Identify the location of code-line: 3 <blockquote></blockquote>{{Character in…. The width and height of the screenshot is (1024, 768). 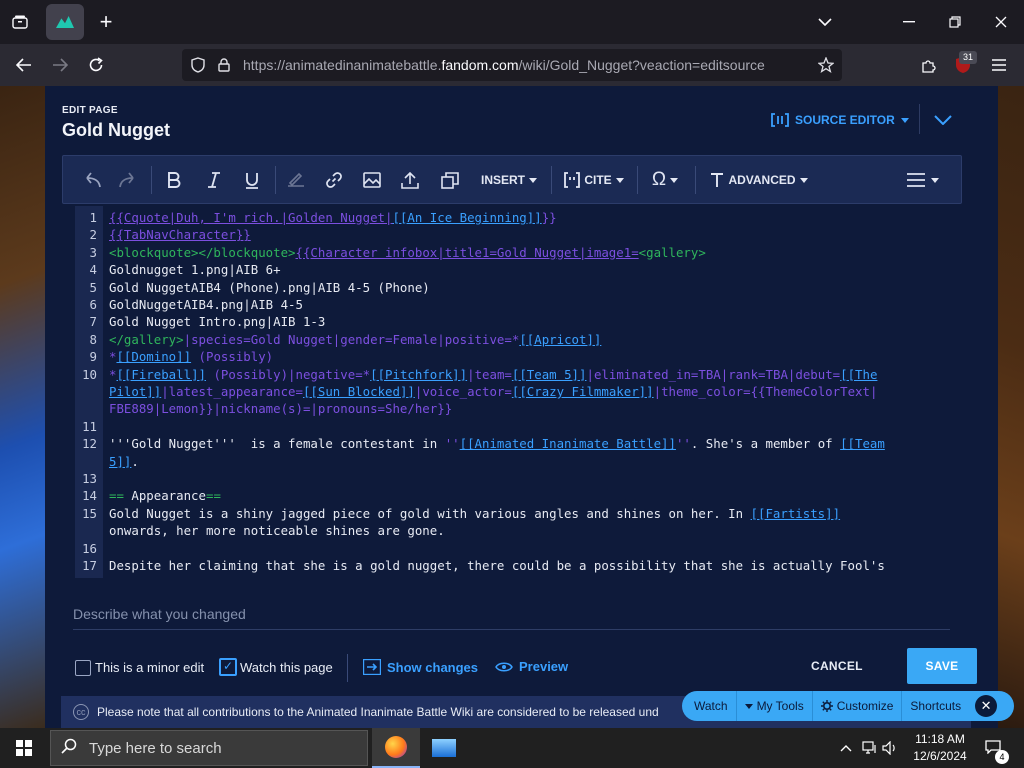
(512, 252).